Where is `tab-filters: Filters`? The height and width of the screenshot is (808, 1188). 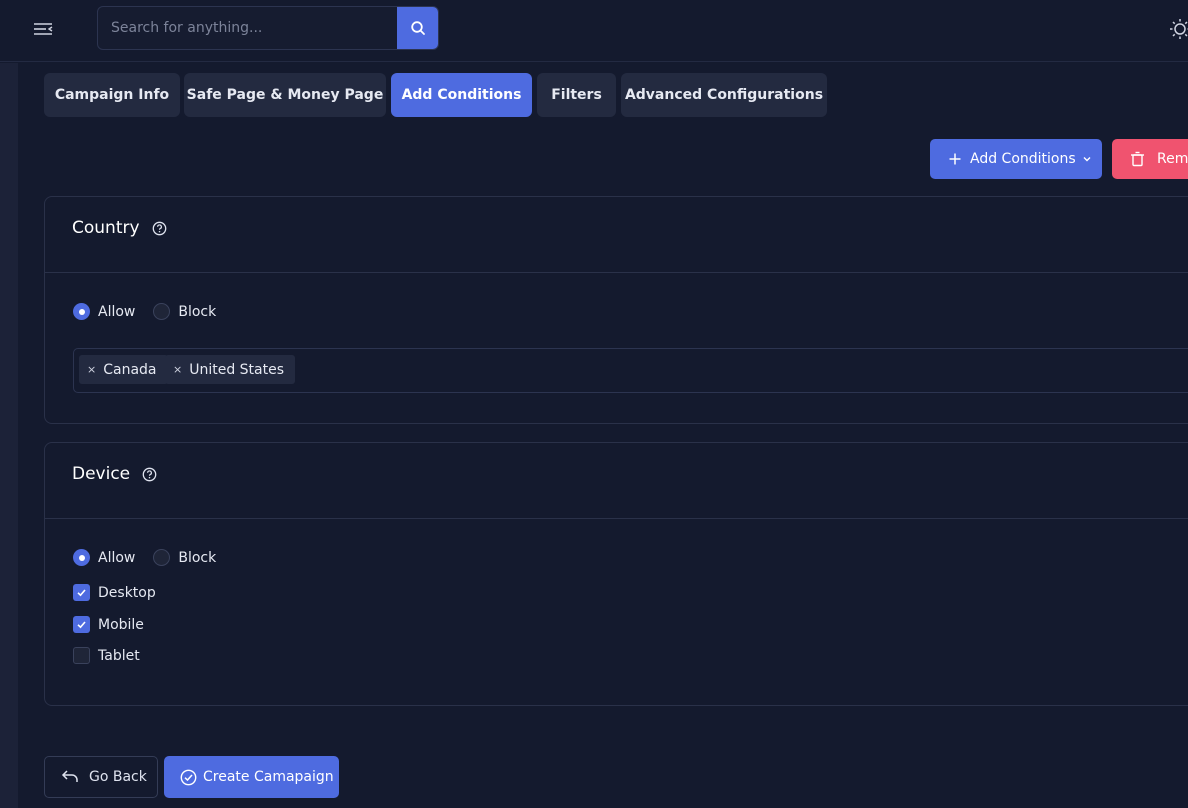 tab-filters: Filters is located at coordinates (576, 95).